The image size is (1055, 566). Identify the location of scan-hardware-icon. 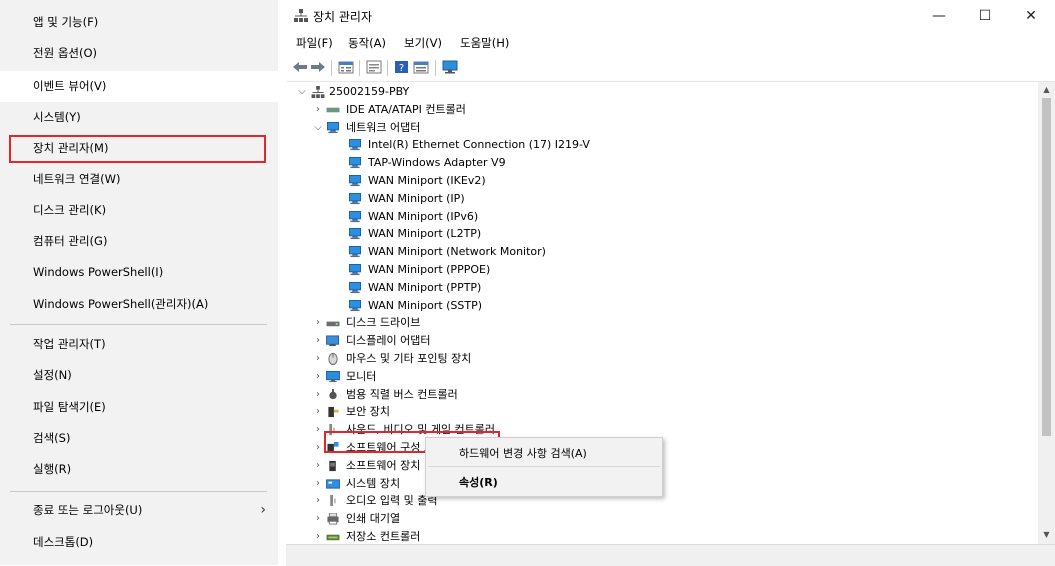
(421, 67).